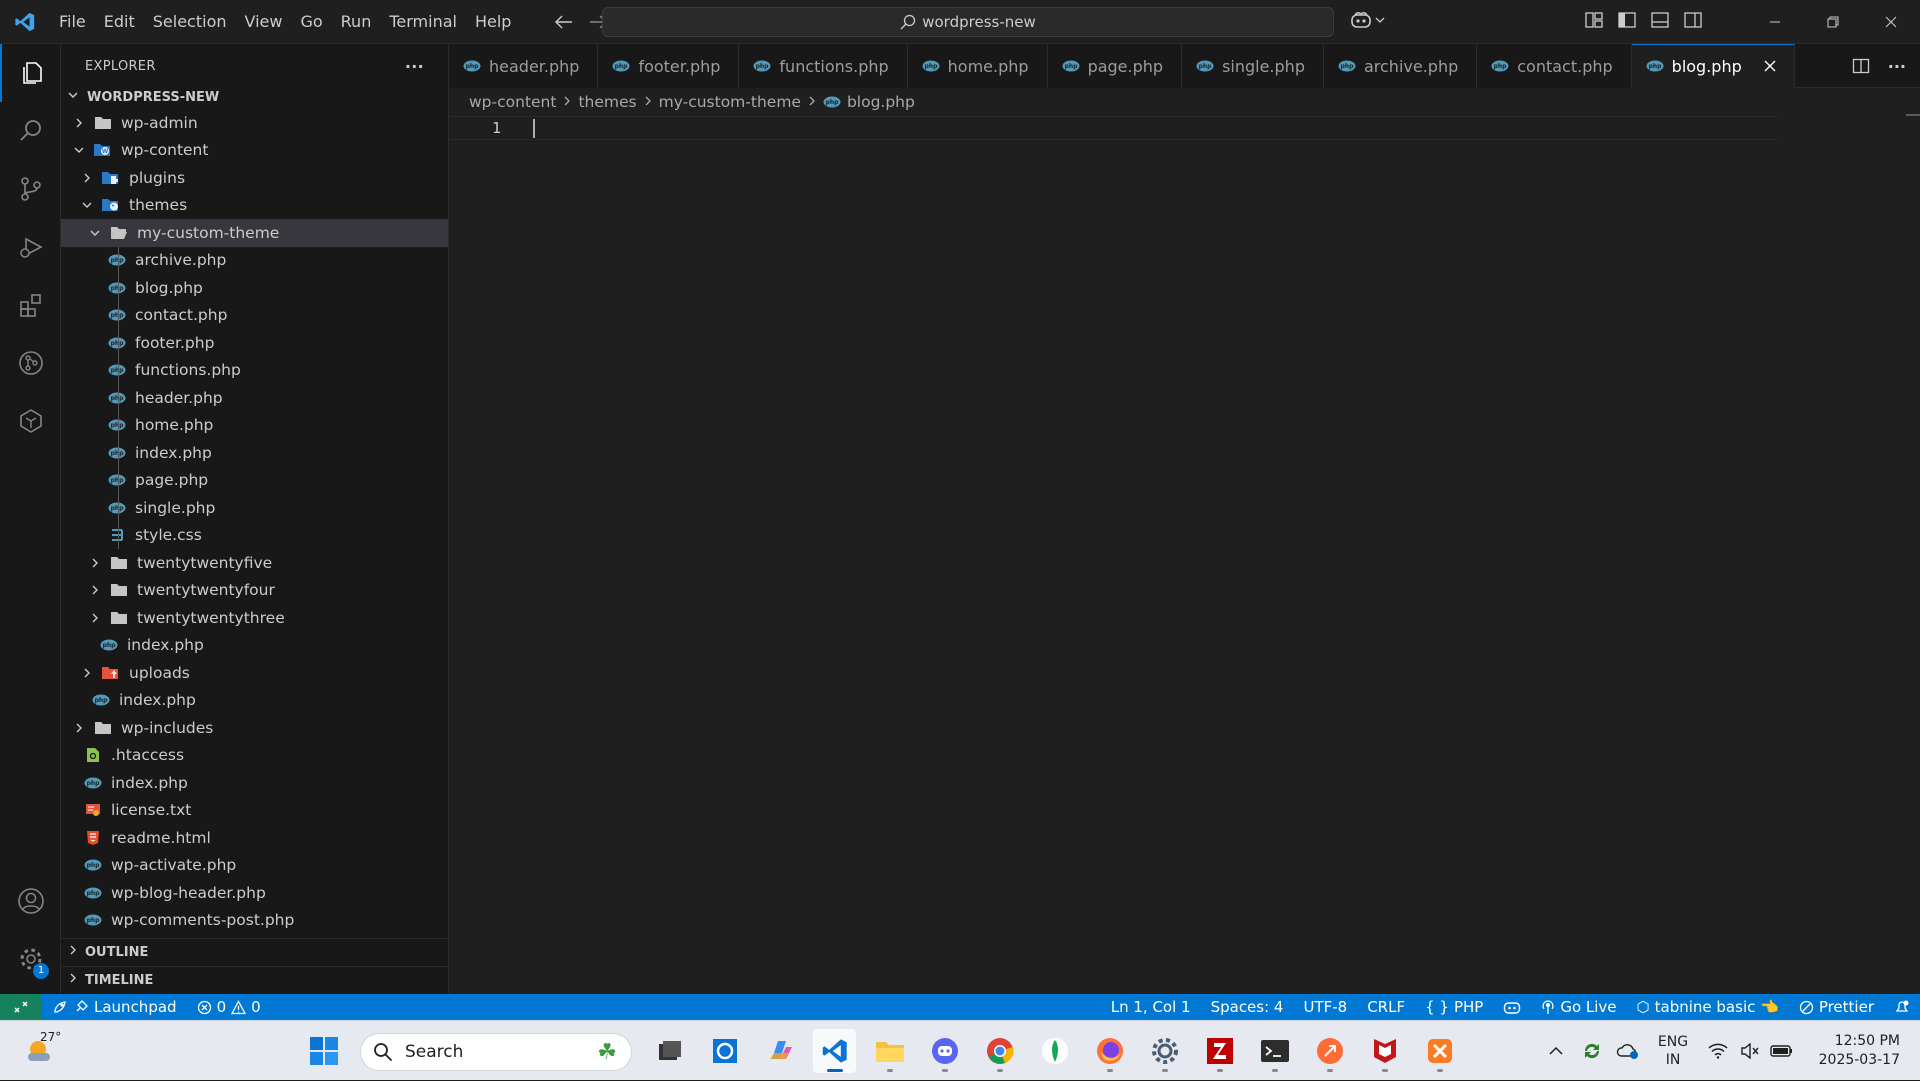  I want to click on sync-icon, so click(1592, 1051).